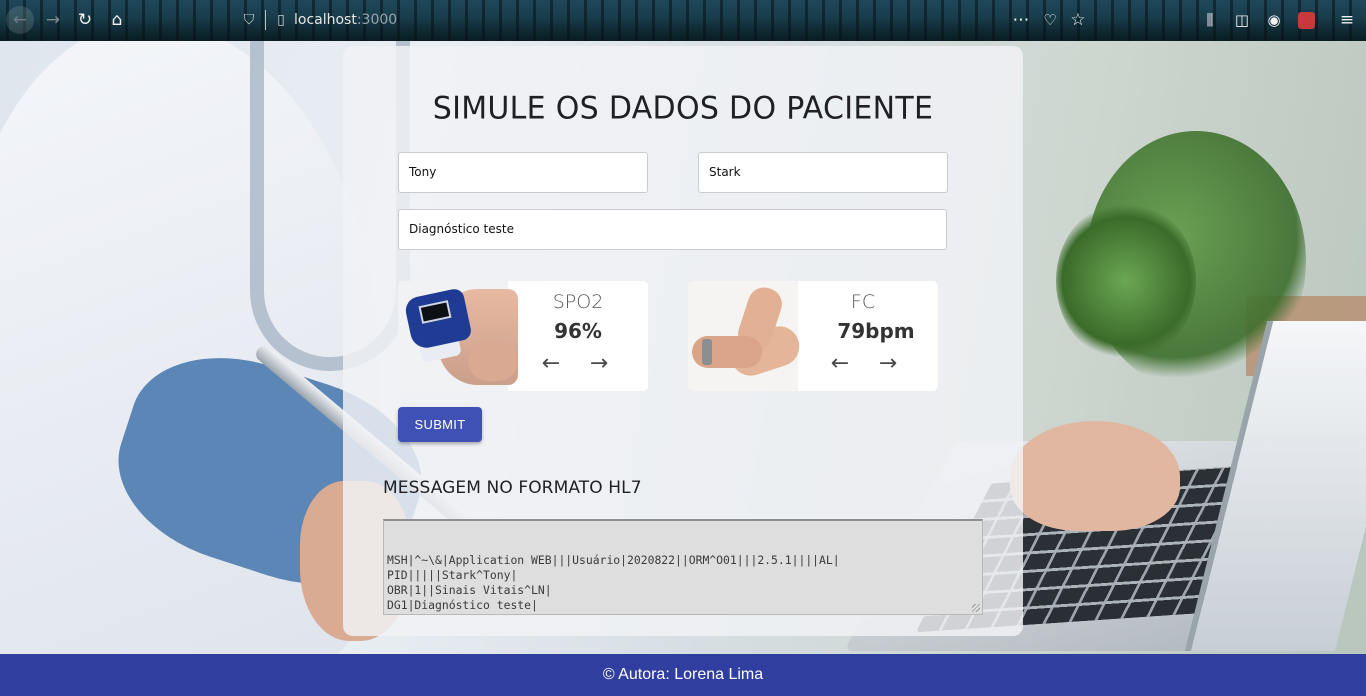 The width and height of the screenshot is (1366, 696). What do you see at coordinates (813, 336) in the screenshot?
I see `fc-card: FC 79bpm ← →` at bounding box center [813, 336].